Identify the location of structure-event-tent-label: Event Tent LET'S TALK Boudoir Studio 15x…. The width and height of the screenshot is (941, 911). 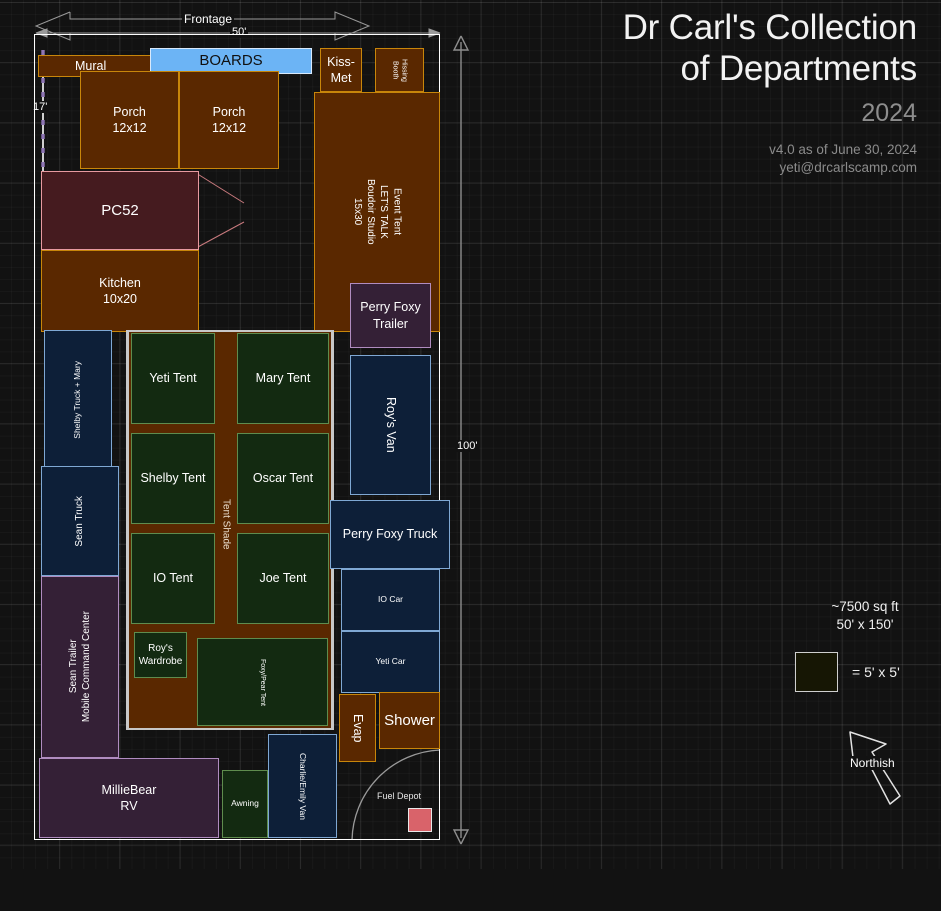
(377, 212).